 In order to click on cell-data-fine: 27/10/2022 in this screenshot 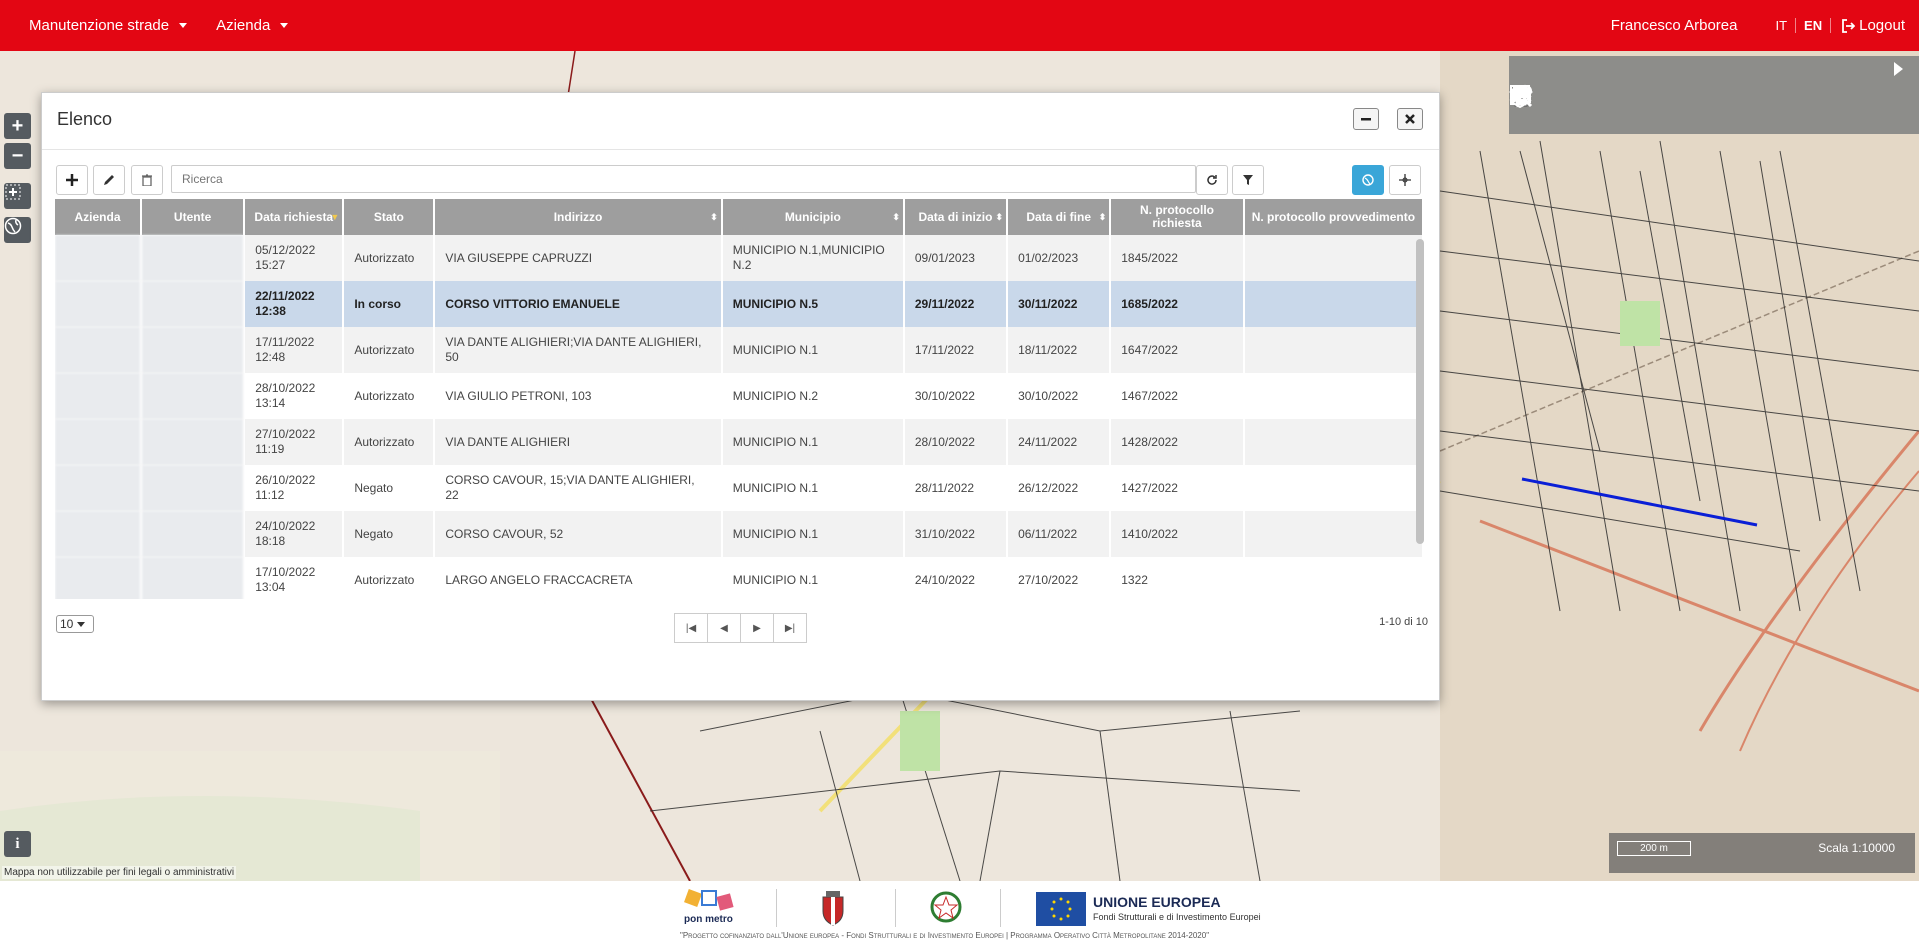, I will do `click(1059, 578)`.